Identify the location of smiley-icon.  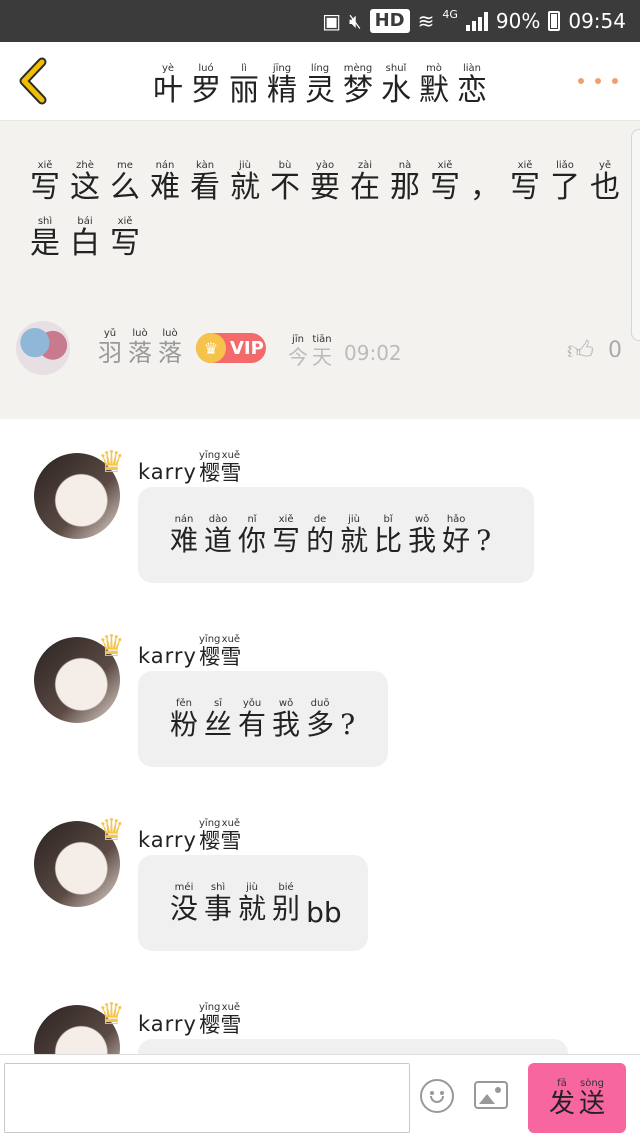
(437, 1096).